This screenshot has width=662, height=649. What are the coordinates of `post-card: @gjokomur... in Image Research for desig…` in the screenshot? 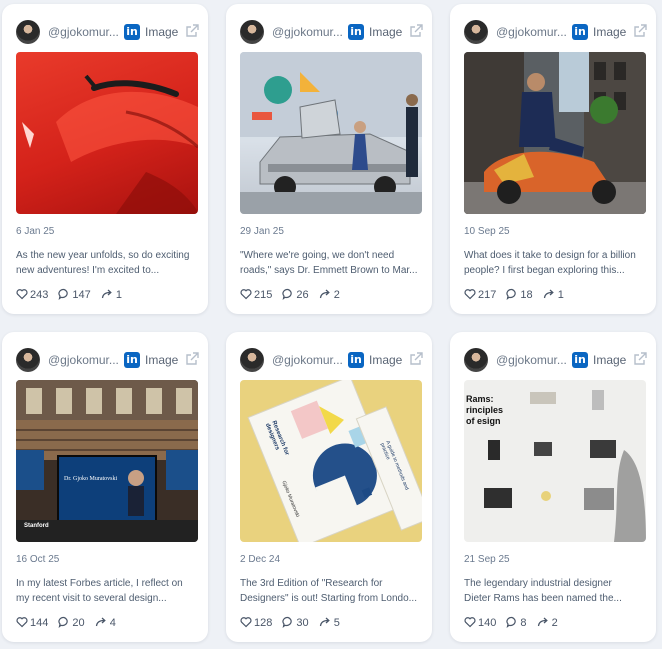 It's located at (329, 487).